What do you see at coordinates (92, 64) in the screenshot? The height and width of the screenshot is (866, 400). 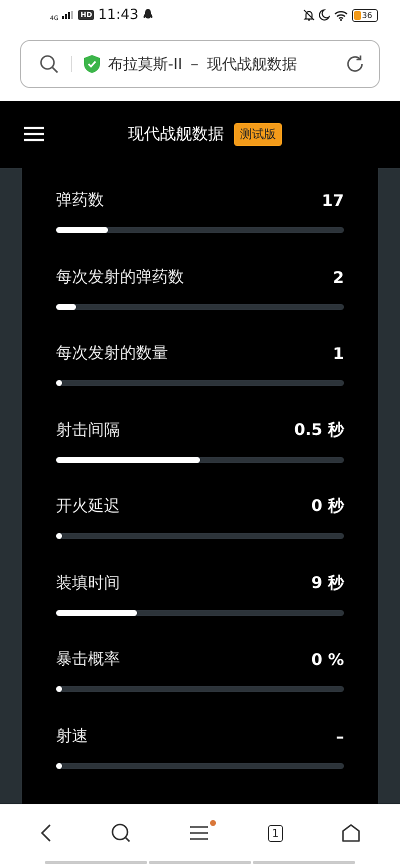 I see `shield-check-icon` at bounding box center [92, 64].